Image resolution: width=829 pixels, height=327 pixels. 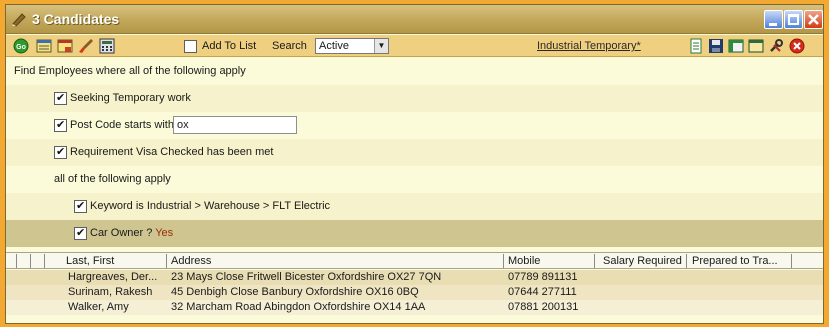 What do you see at coordinates (80, 233) in the screenshot?
I see `car-owner-checkbox` at bounding box center [80, 233].